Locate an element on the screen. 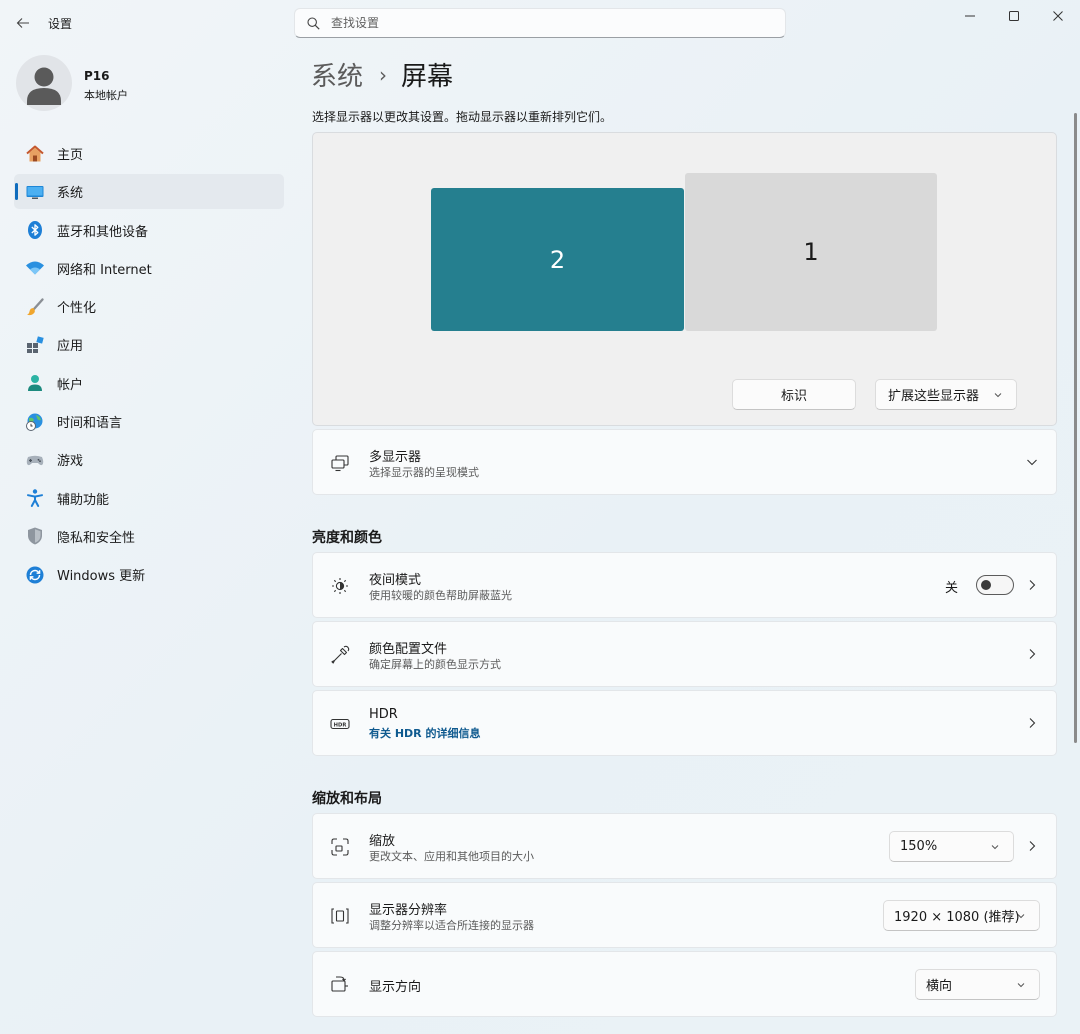  card-title: 显示器分辨率 is located at coordinates (408, 910).